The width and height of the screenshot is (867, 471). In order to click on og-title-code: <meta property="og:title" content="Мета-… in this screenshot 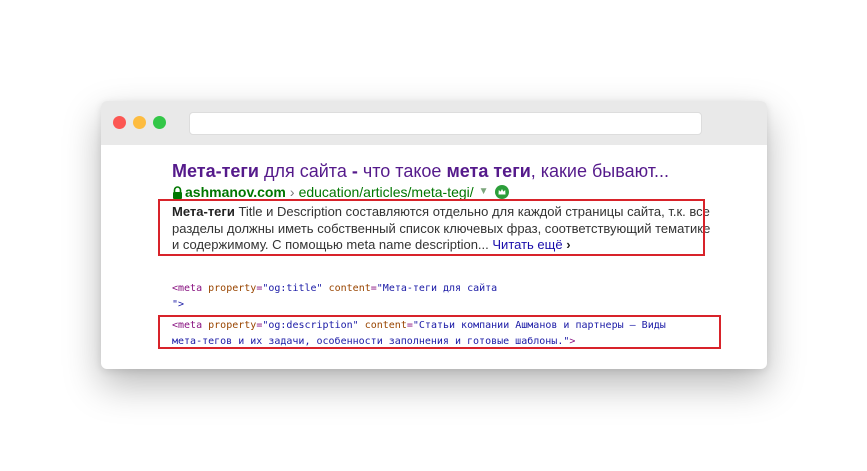, I will do `click(334, 297)`.